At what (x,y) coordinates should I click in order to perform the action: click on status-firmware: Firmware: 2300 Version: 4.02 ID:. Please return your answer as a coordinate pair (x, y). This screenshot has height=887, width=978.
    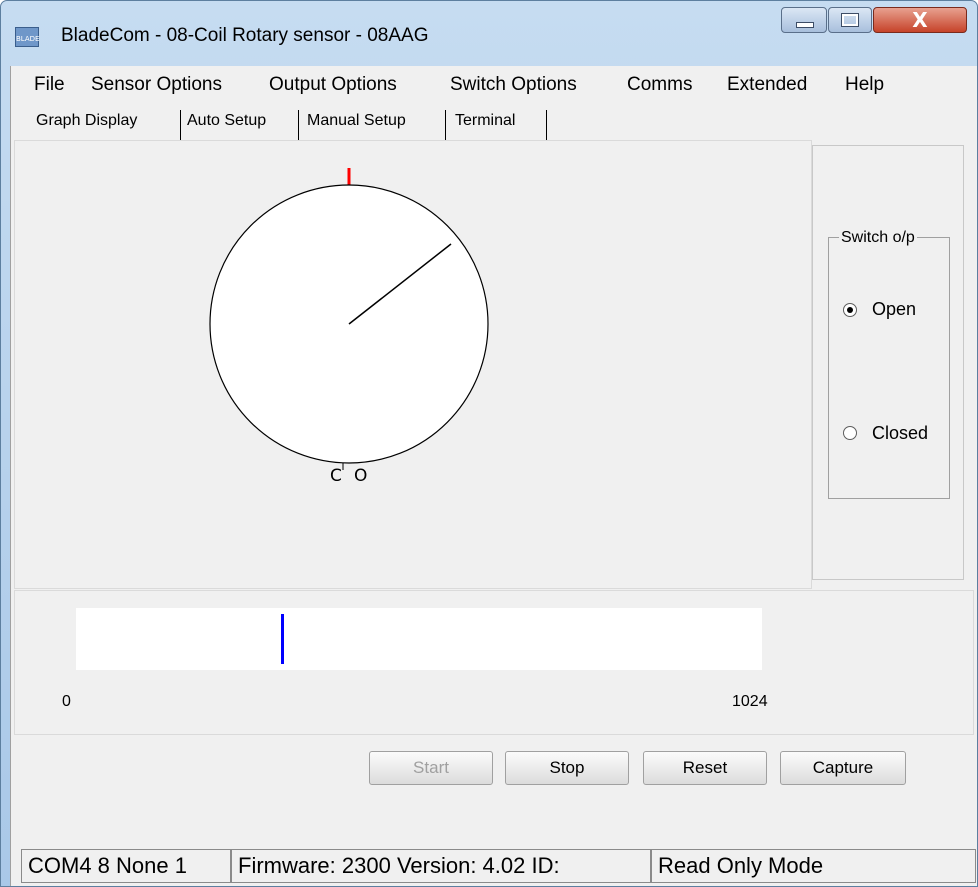
    Looking at the image, I should click on (441, 866).